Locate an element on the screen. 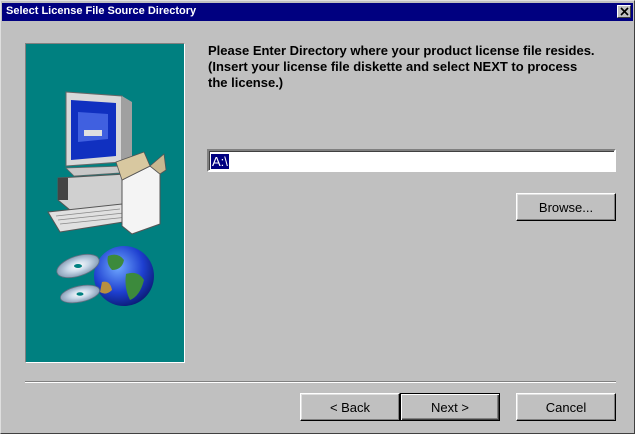 Image resolution: width=635 pixels, height=434 pixels. back-button-label: < Back is located at coordinates (350, 407).